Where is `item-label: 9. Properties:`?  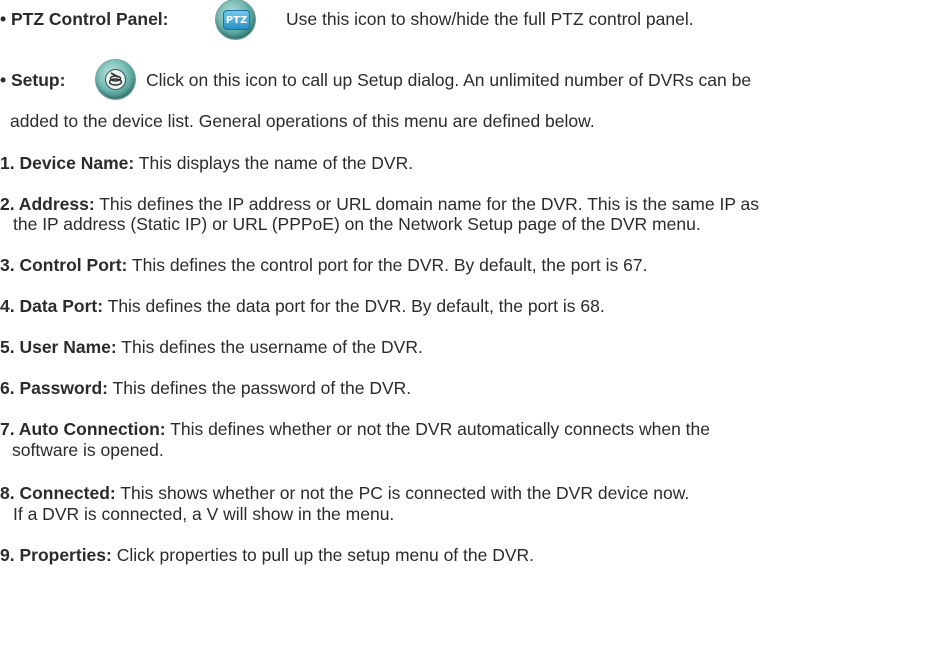
item-label: 9. Properties: is located at coordinates (56, 555).